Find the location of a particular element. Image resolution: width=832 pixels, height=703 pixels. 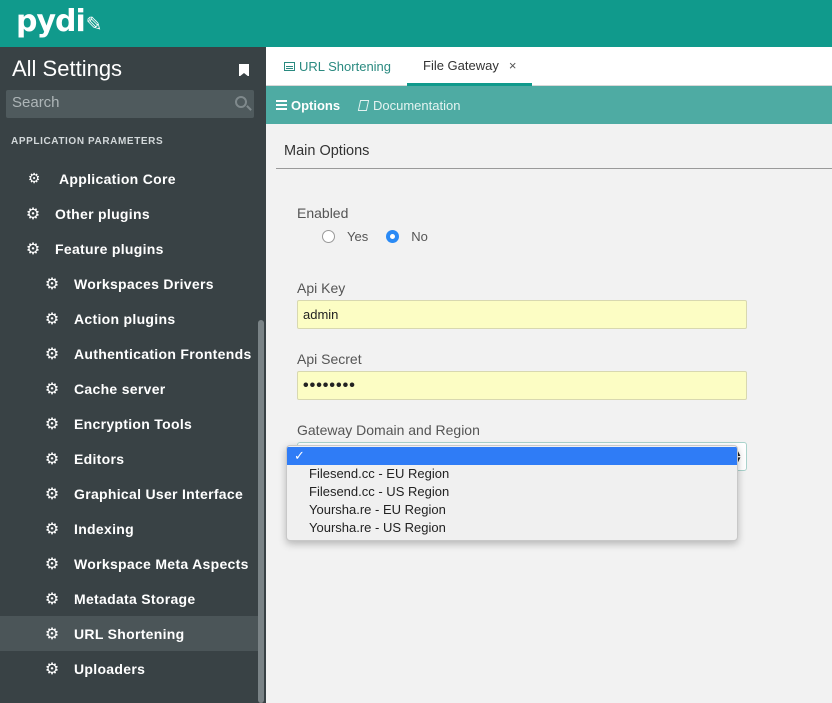

options-button: Options is located at coordinates (308, 105).